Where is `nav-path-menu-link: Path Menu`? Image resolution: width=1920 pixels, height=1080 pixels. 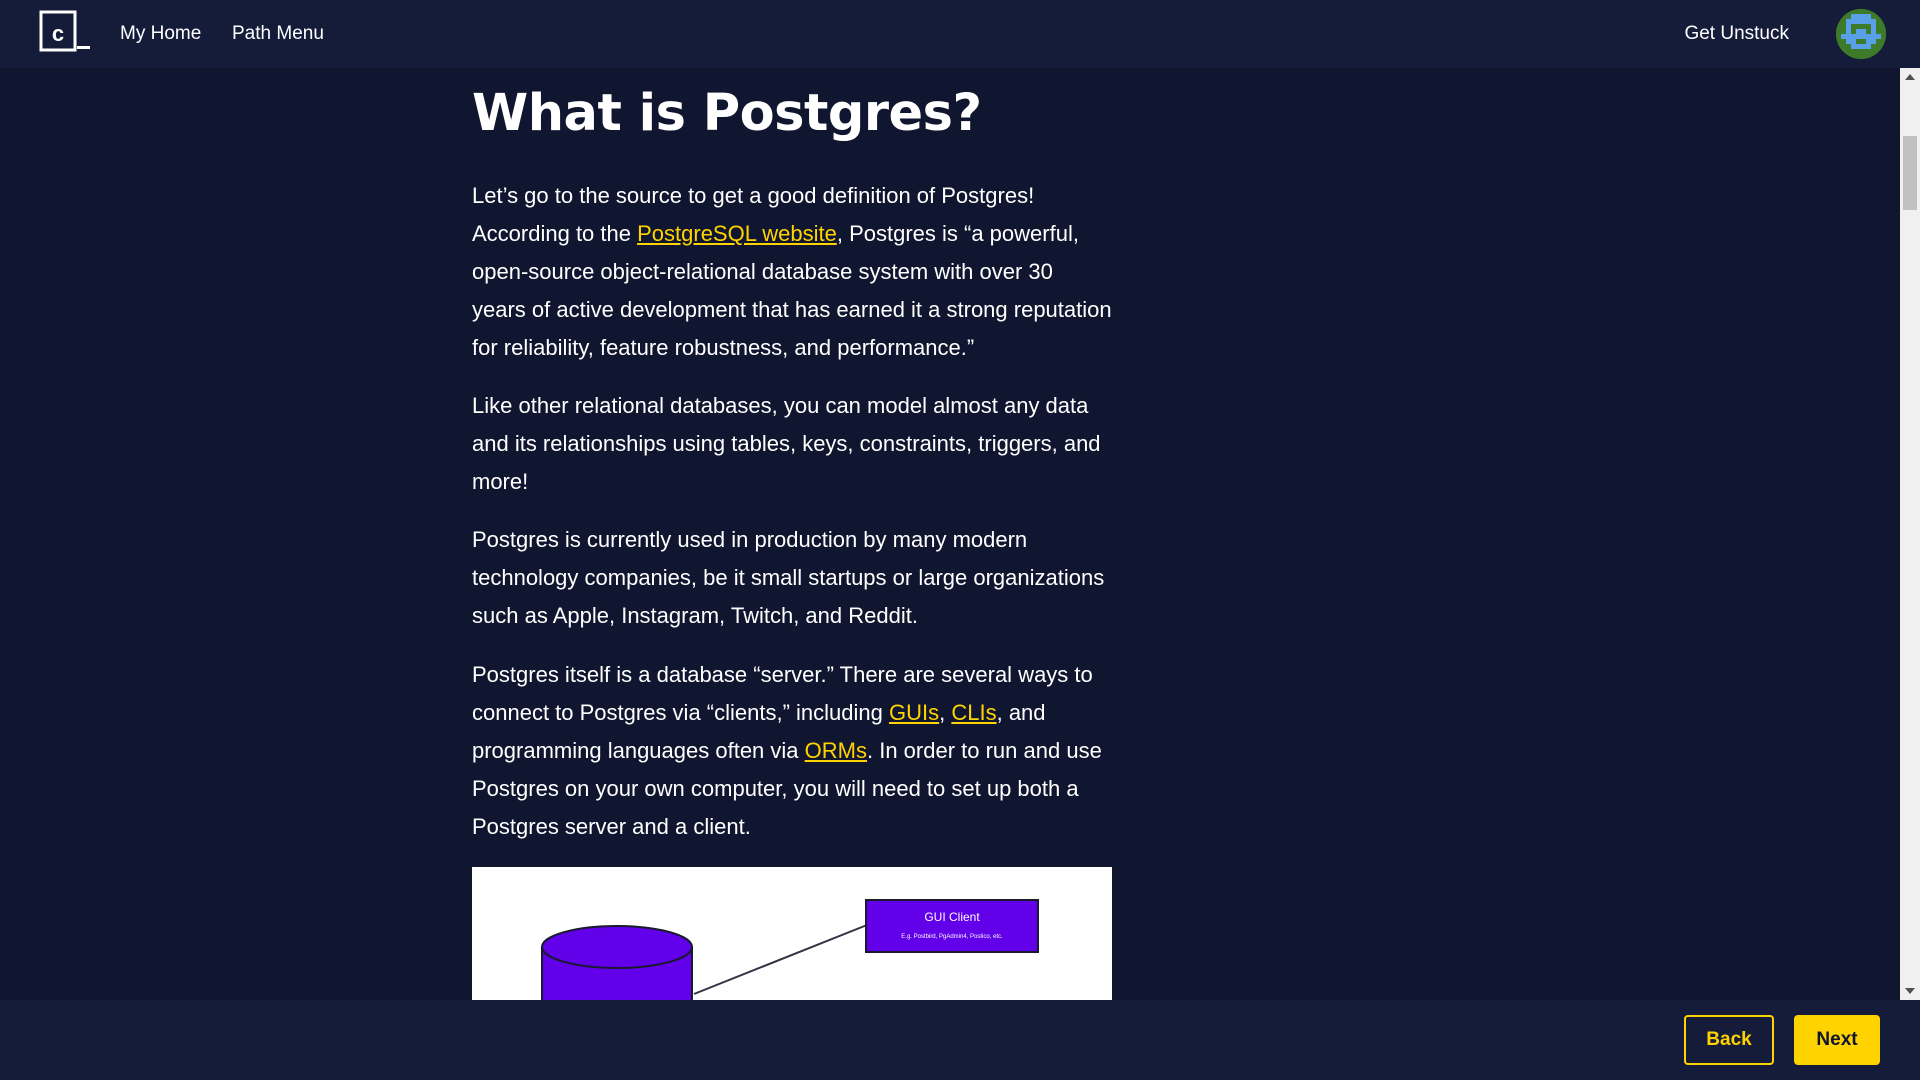
nav-path-menu-link: Path Menu is located at coordinates (278, 34).